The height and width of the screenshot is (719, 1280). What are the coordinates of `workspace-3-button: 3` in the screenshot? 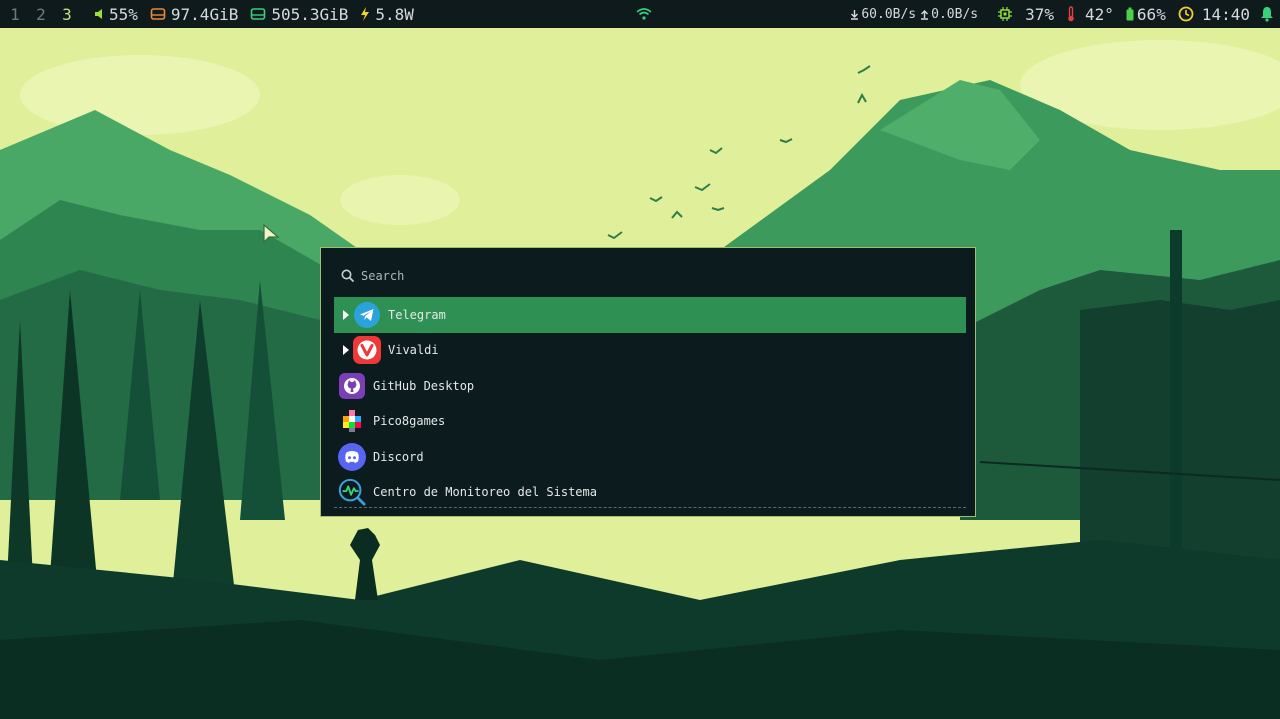 It's located at (67, 14).